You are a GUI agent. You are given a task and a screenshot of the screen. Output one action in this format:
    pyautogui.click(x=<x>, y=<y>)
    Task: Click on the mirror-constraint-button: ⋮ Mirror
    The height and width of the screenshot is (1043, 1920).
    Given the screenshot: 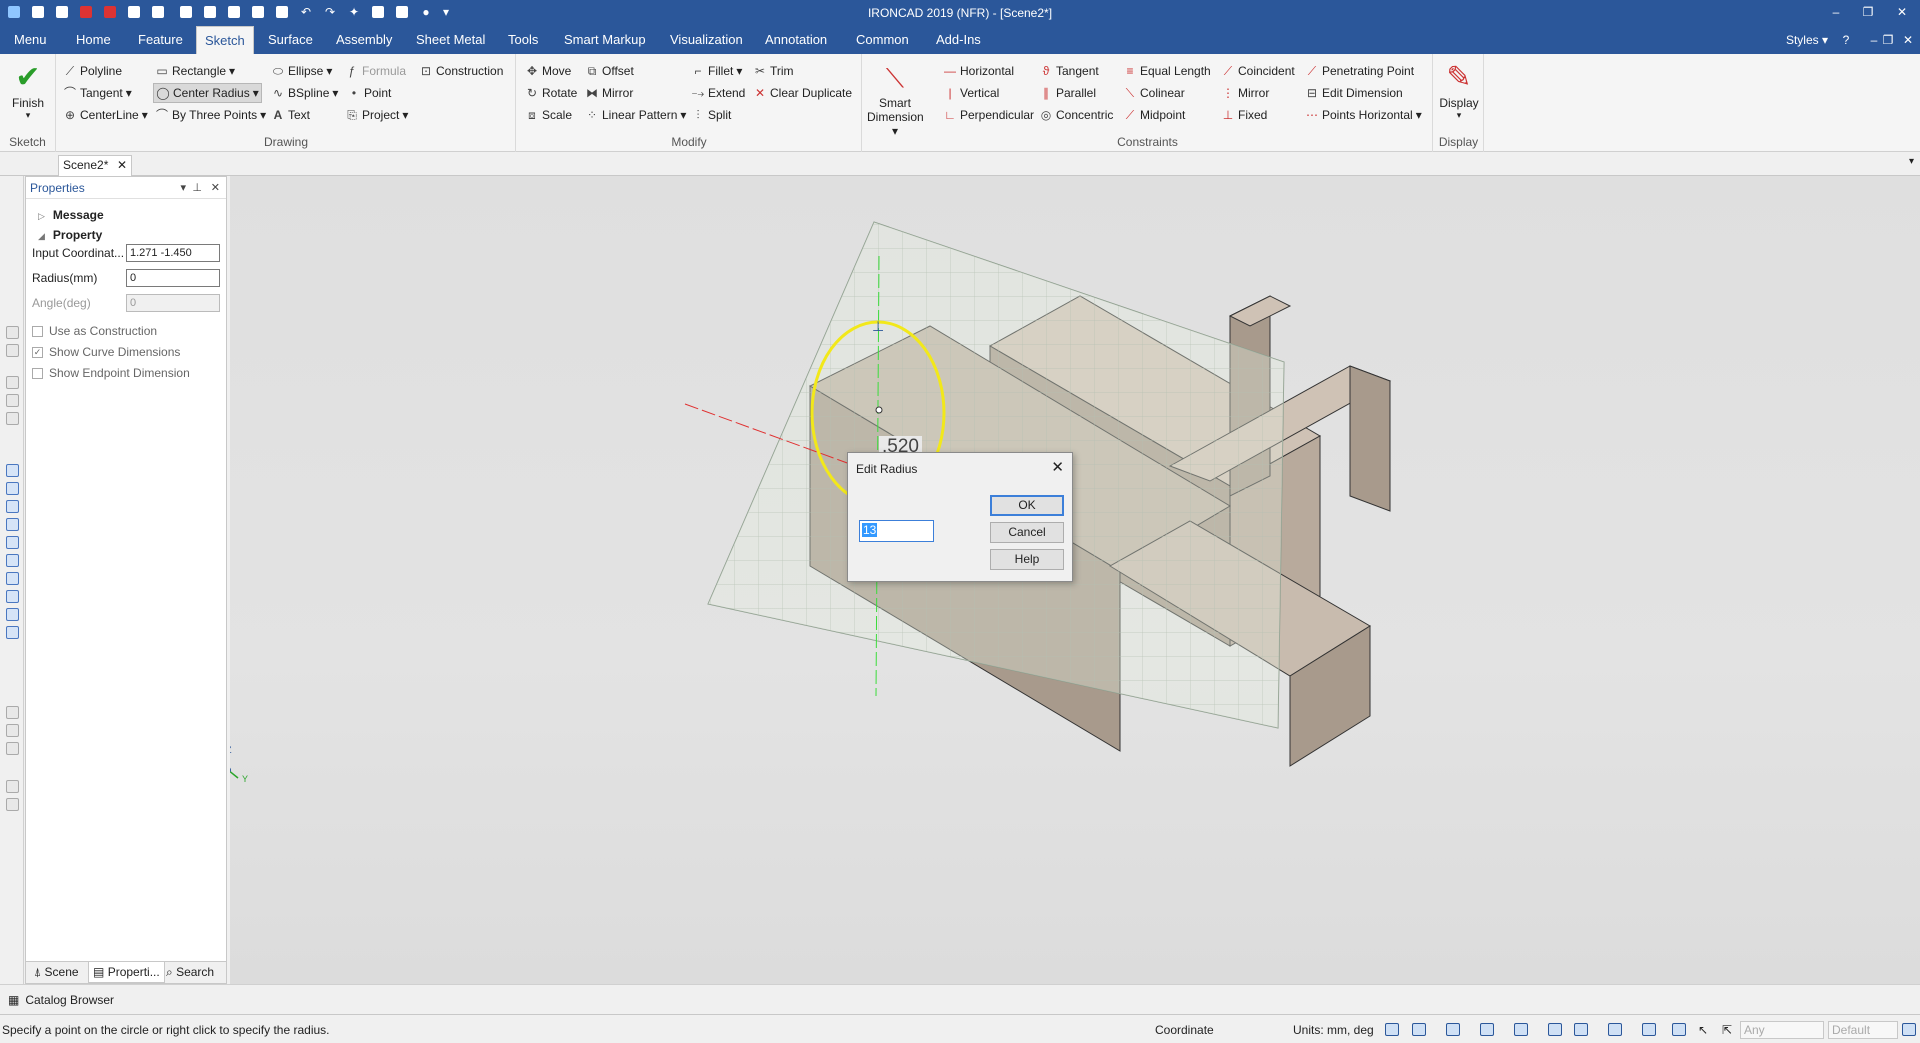 What is the action you would take?
    pyautogui.click(x=1245, y=93)
    